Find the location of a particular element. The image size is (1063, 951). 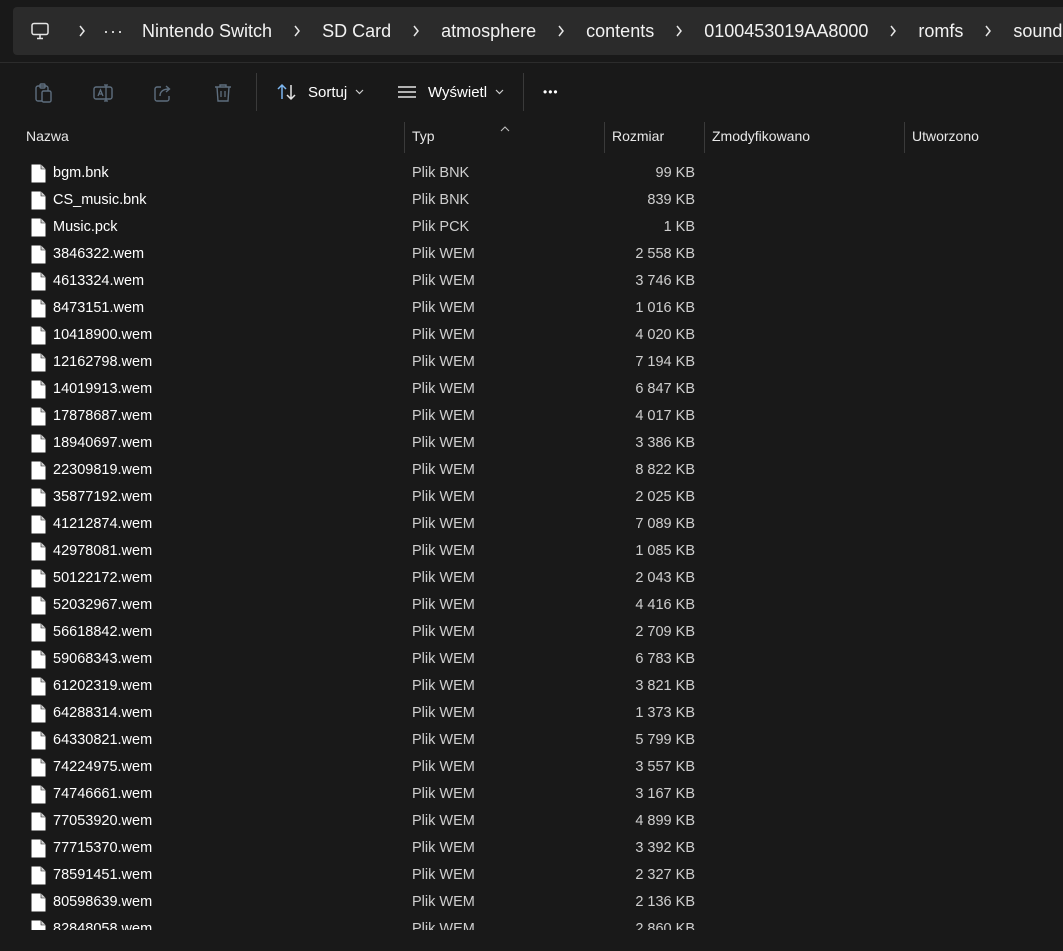

breadcrumb-romfs: romfs is located at coordinates (940, 31).